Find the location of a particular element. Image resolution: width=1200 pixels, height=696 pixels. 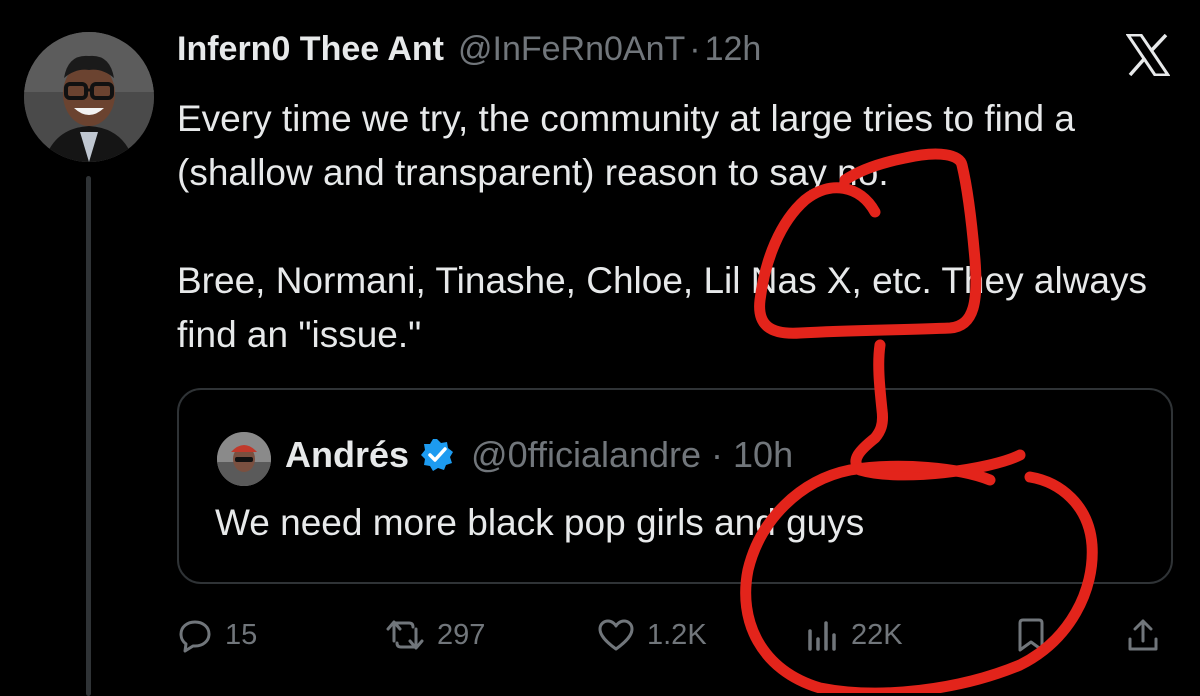

quoted-tweet-text: We need more black pop girls and guys is located at coordinates (540, 522).